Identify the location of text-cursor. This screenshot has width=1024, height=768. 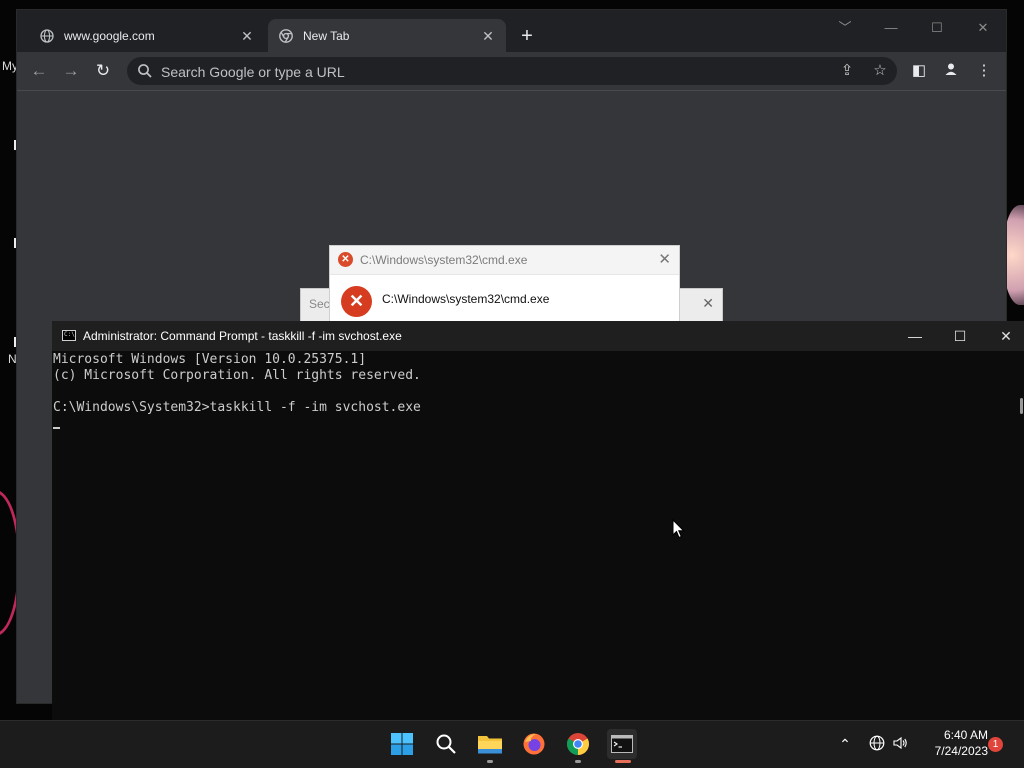
(56, 428).